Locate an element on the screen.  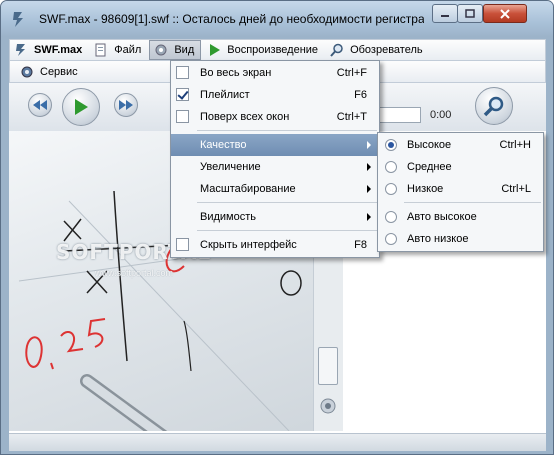
minimize-icon is located at coordinates (445, 15).